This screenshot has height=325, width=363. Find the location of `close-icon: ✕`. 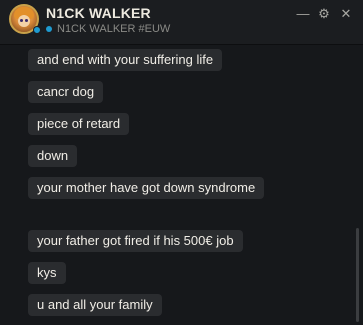

close-icon: ✕ is located at coordinates (346, 14).